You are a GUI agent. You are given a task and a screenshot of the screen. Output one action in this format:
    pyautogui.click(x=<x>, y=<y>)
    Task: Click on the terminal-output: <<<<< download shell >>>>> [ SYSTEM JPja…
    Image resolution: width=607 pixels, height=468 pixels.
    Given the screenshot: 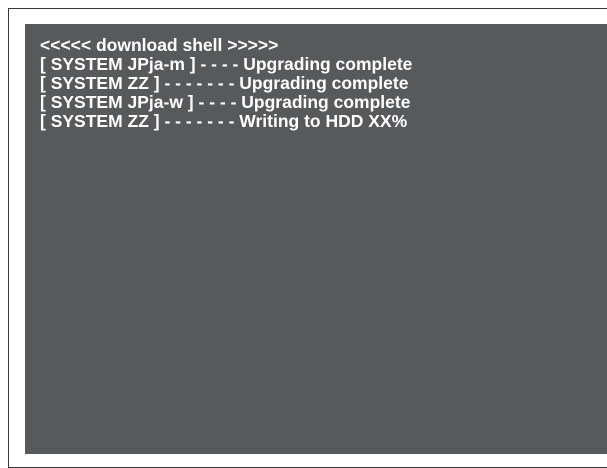 What is the action you would take?
    pyautogui.click(x=226, y=83)
    